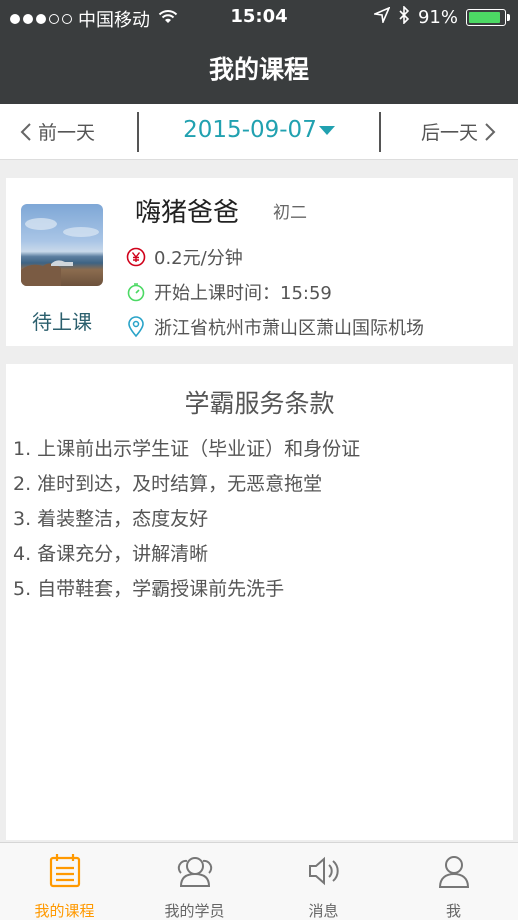  I want to click on current-date: 2015-09-07, so click(250, 130).